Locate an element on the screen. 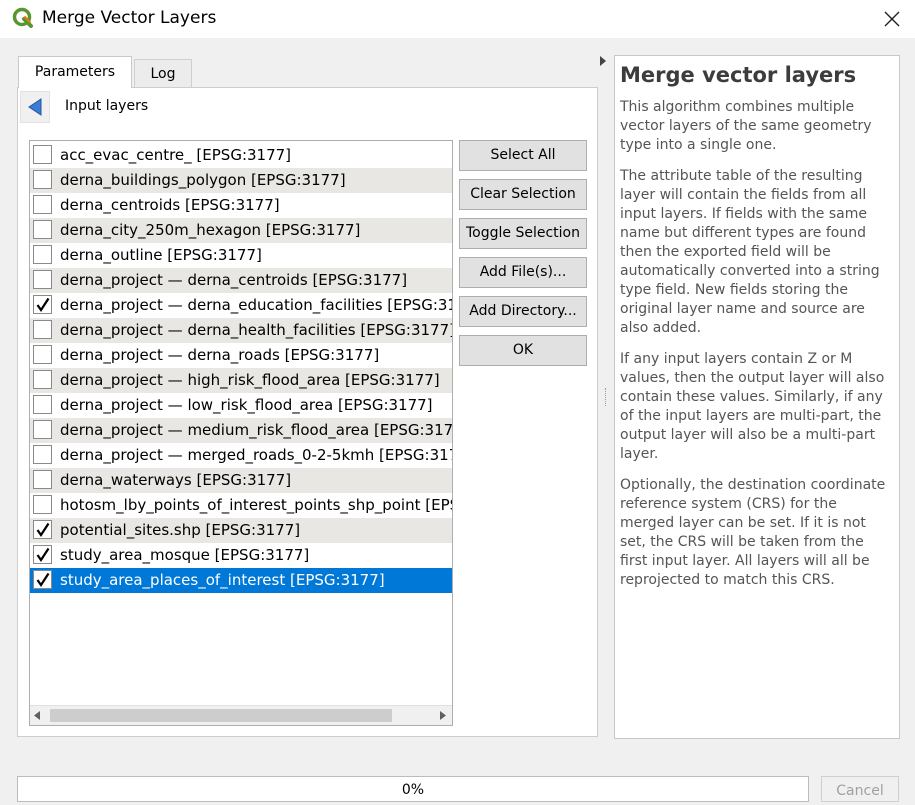  select-all-button: Select All is located at coordinates (523, 155).